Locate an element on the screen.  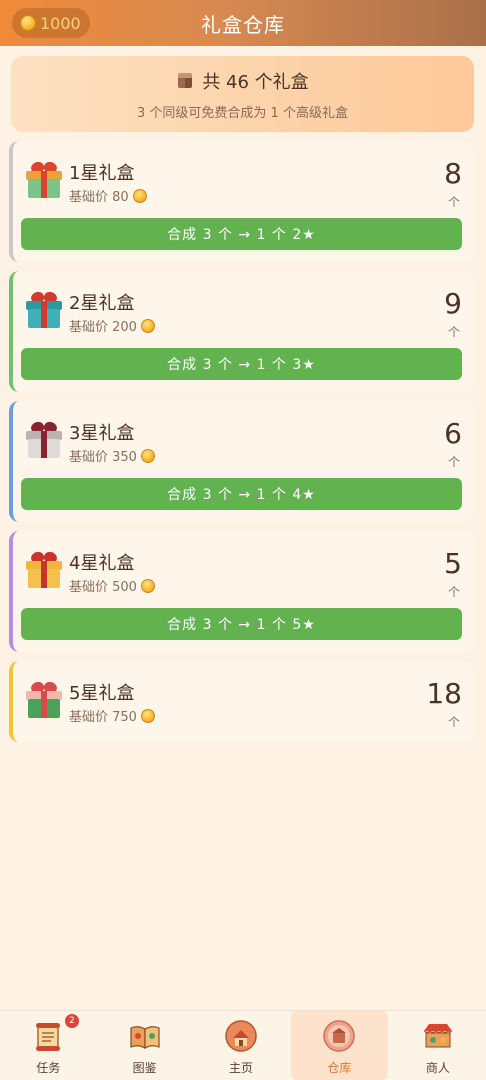
box-price: 基础价 200 is located at coordinates (112, 325).